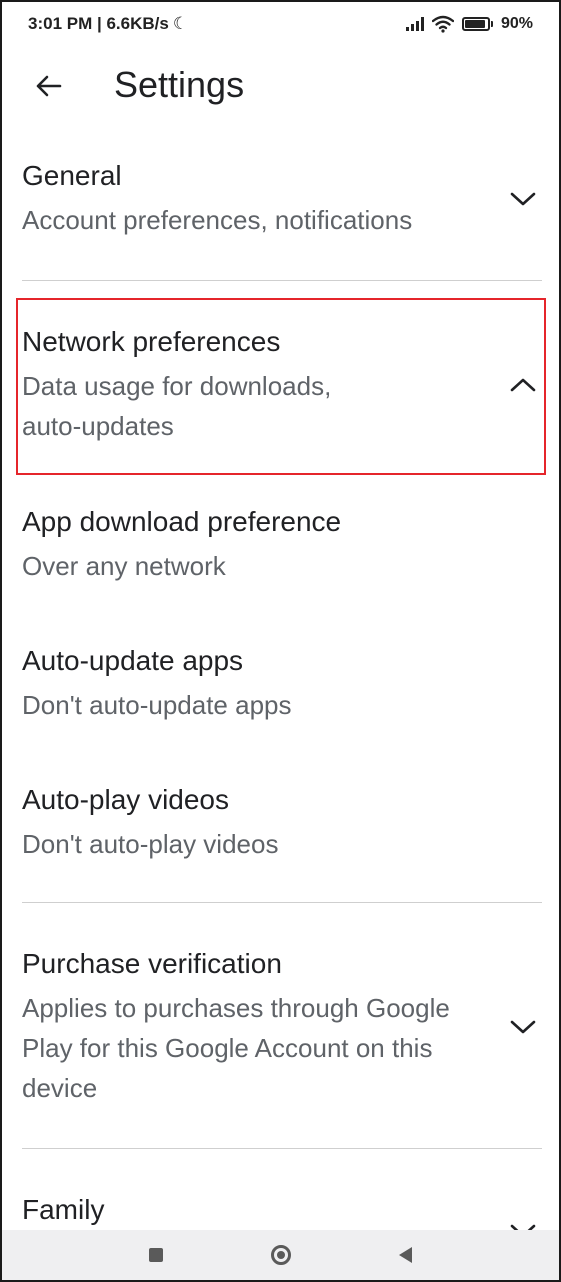 This screenshot has height=1282, width=561. What do you see at coordinates (414, 24) in the screenshot?
I see `signal-icon` at bounding box center [414, 24].